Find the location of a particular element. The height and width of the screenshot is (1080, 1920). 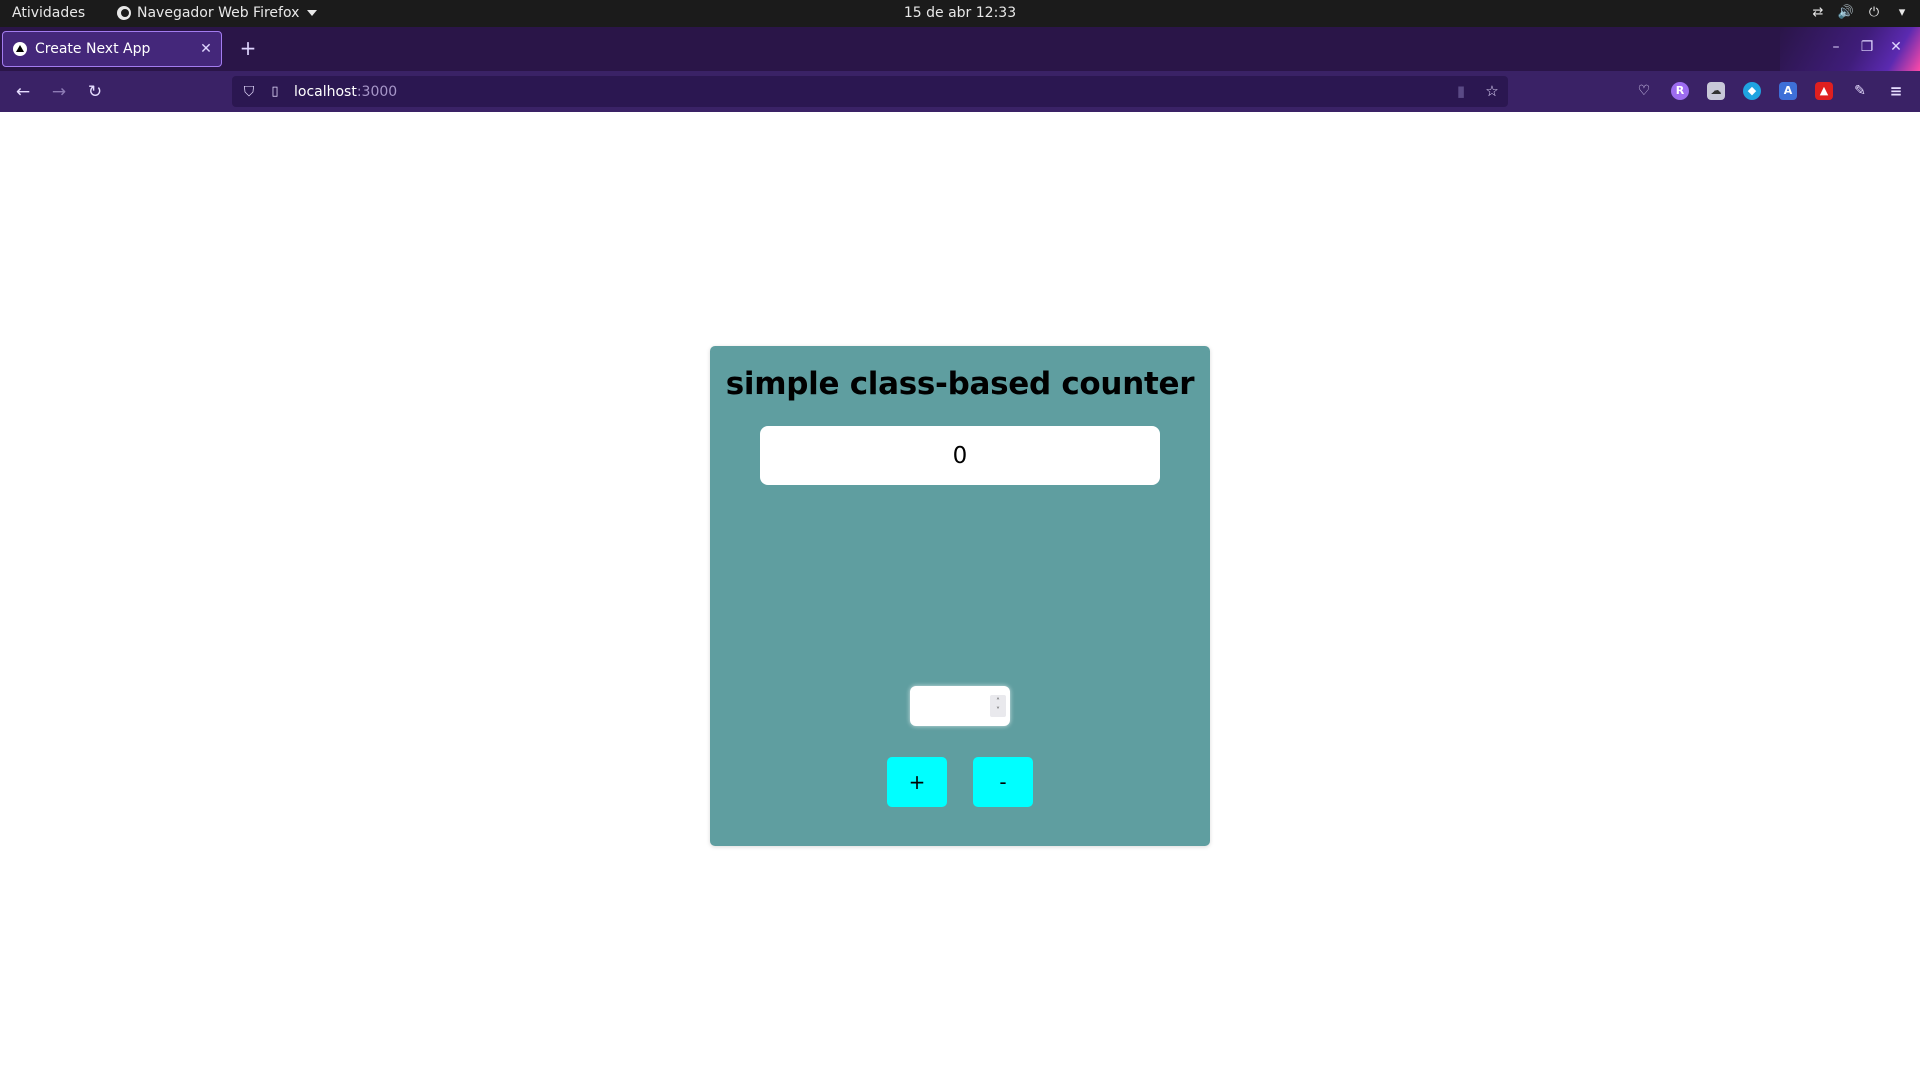

extension-cloud-icon: ☁ is located at coordinates (1716, 91).